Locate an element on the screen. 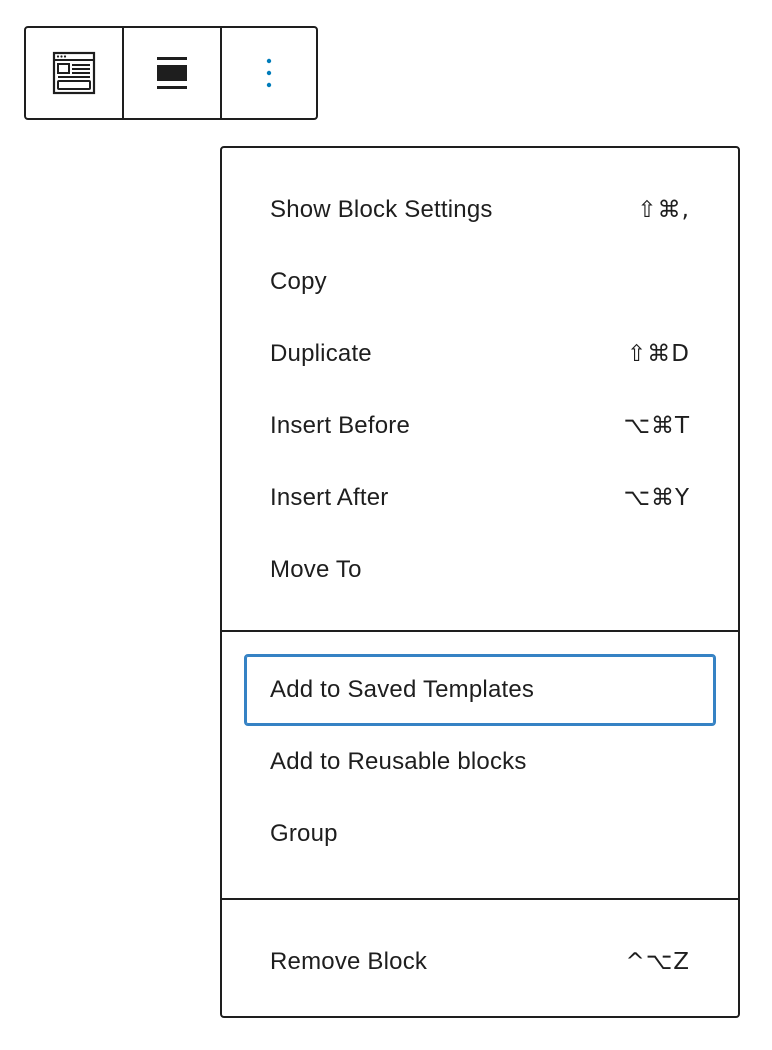 The height and width of the screenshot is (1050, 772). menu-item-label: Show Block Settings is located at coordinates (381, 209).